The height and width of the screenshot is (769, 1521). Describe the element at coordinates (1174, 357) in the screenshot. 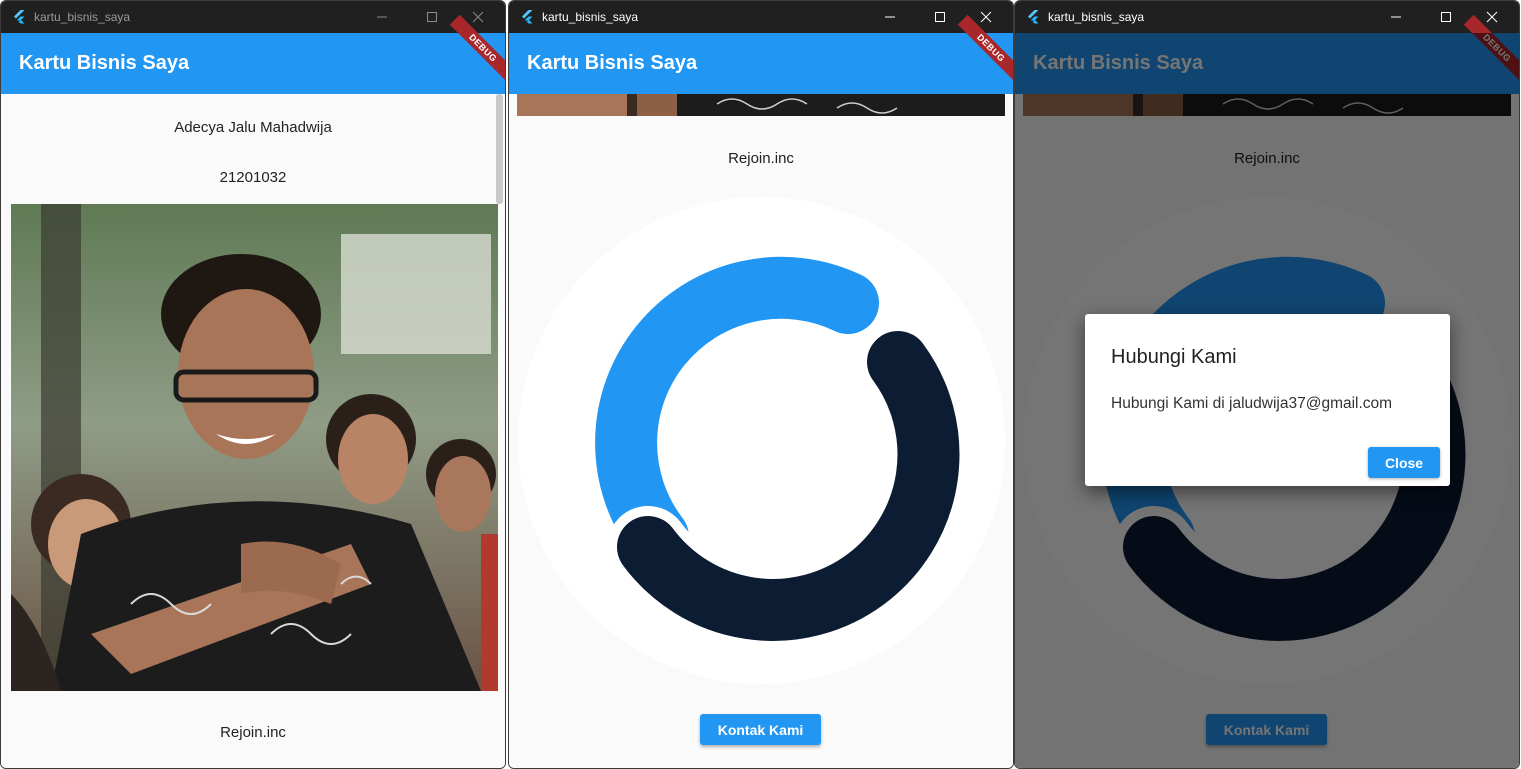

I see `dialog-title: Hubungi Kami` at that location.